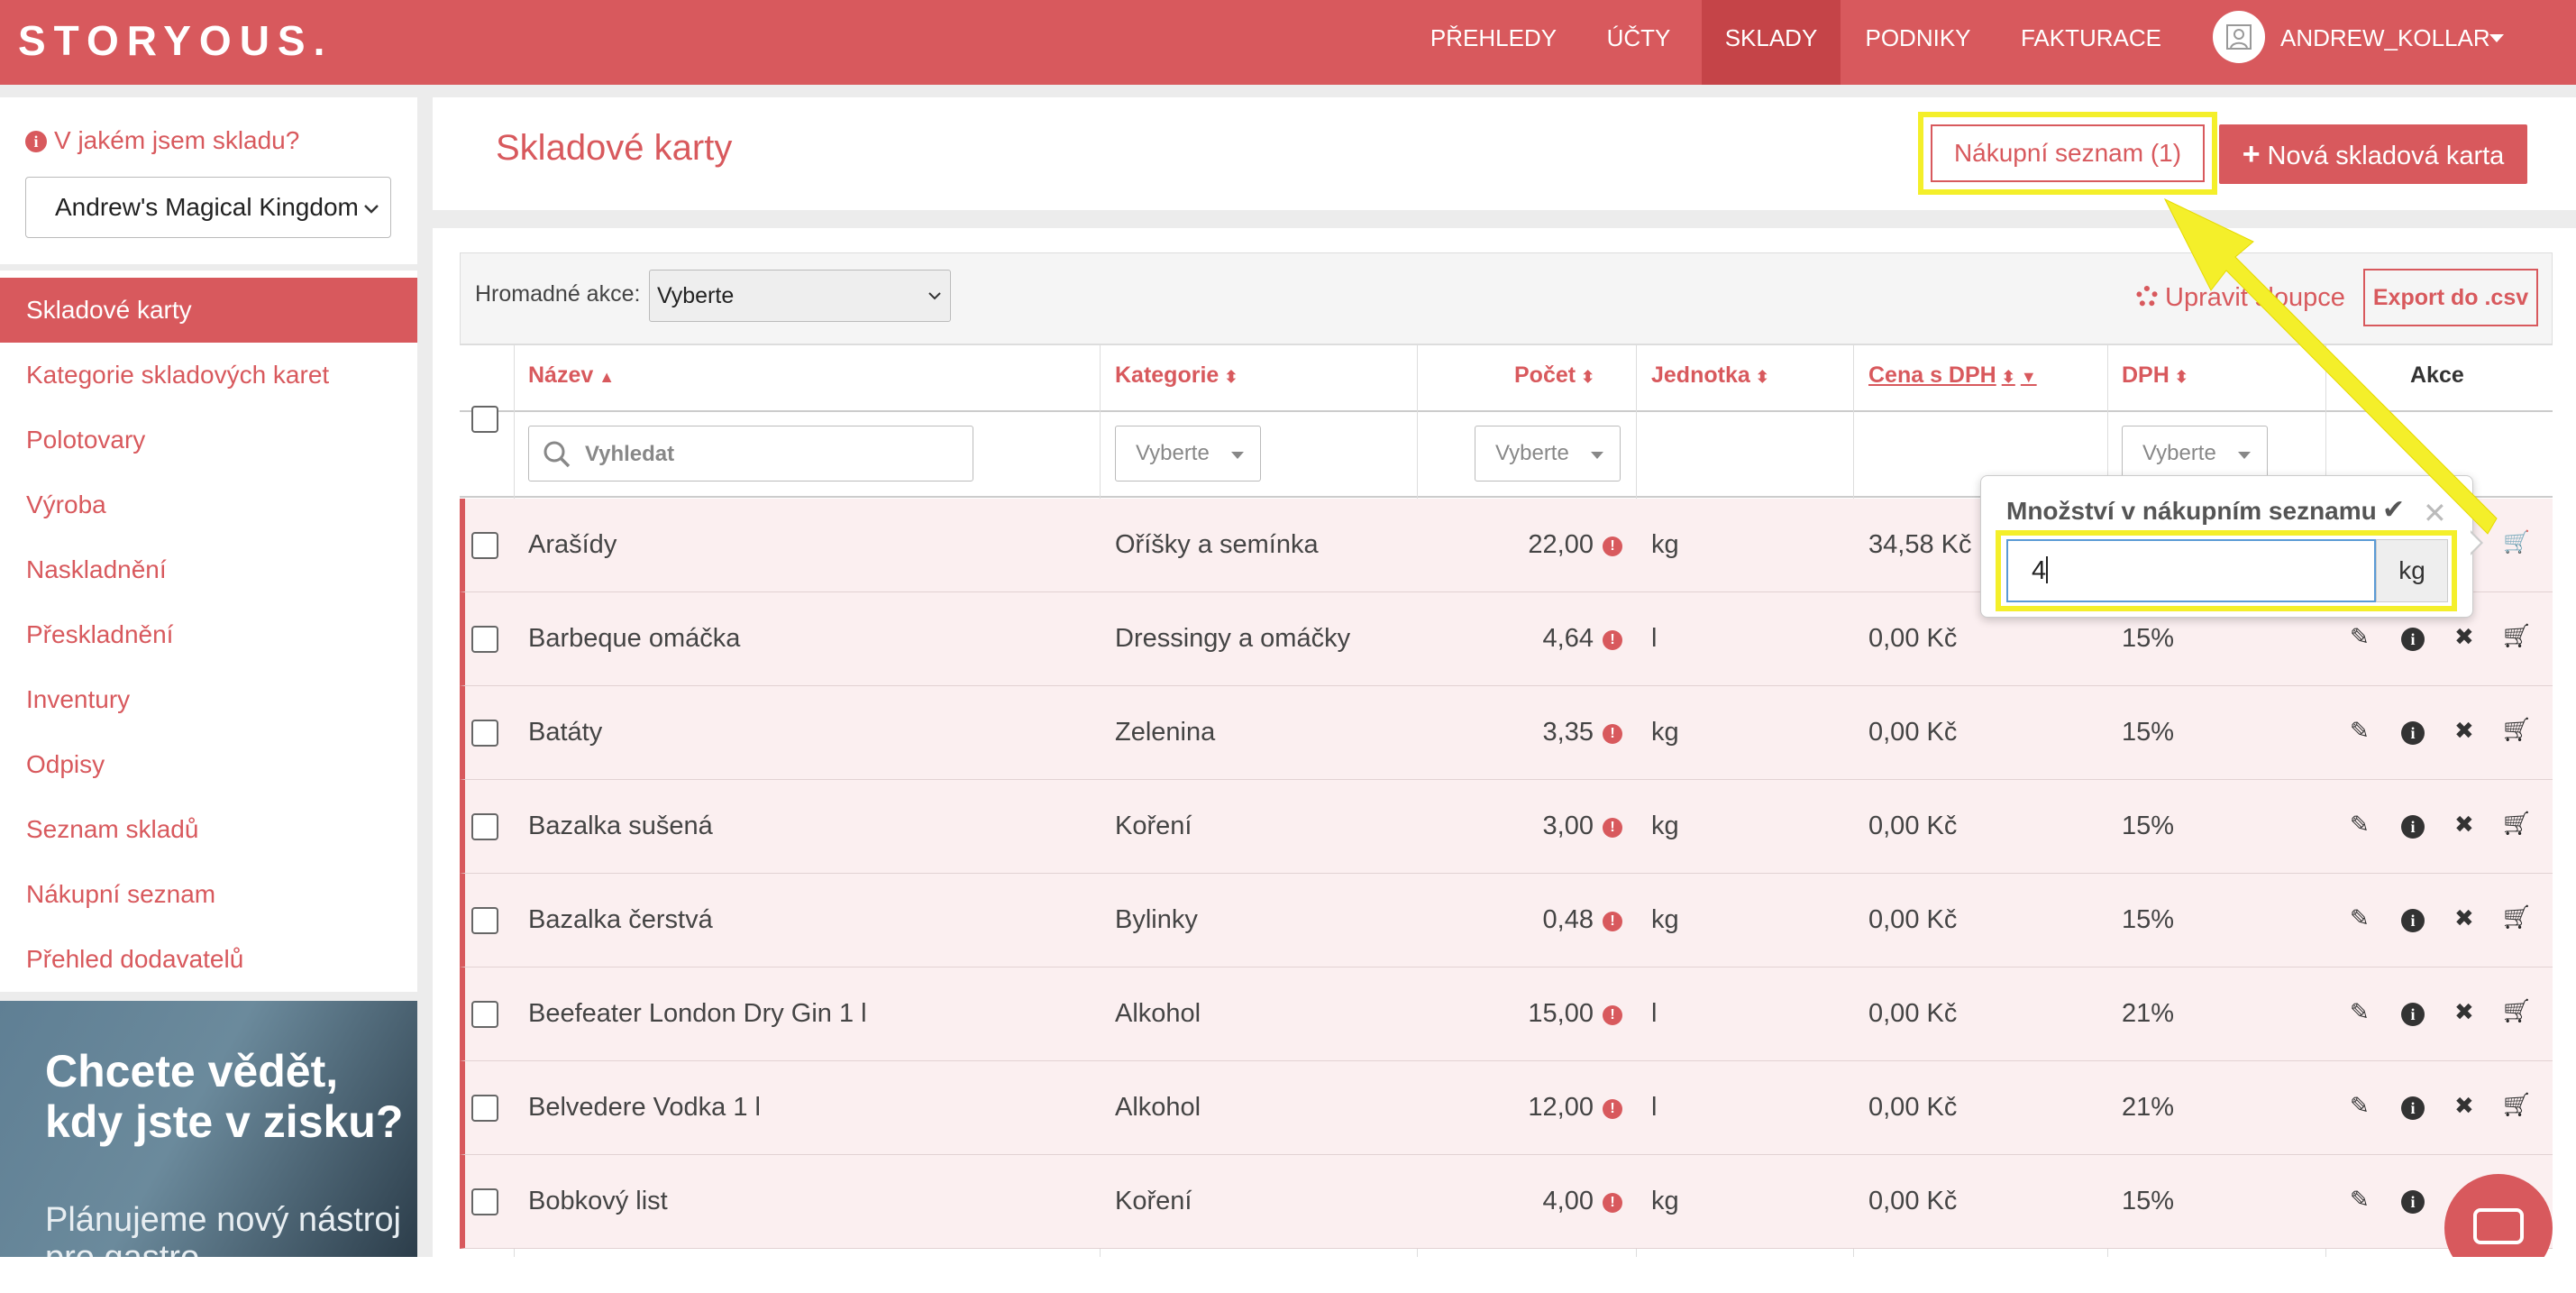 This screenshot has height=1293, width=2576. Describe the element at coordinates (2385, 42) in the screenshot. I see `user-name: ANDREW_KOLLAR` at that location.